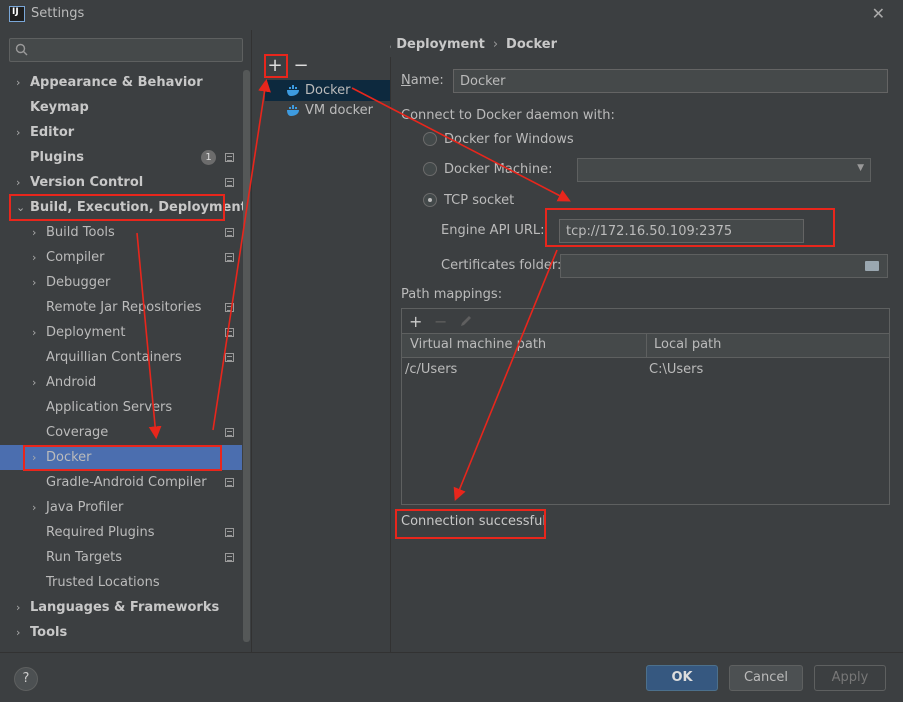 This screenshot has height=702, width=903. I want to click on connection-status: Connection successful, so click(473, 521).